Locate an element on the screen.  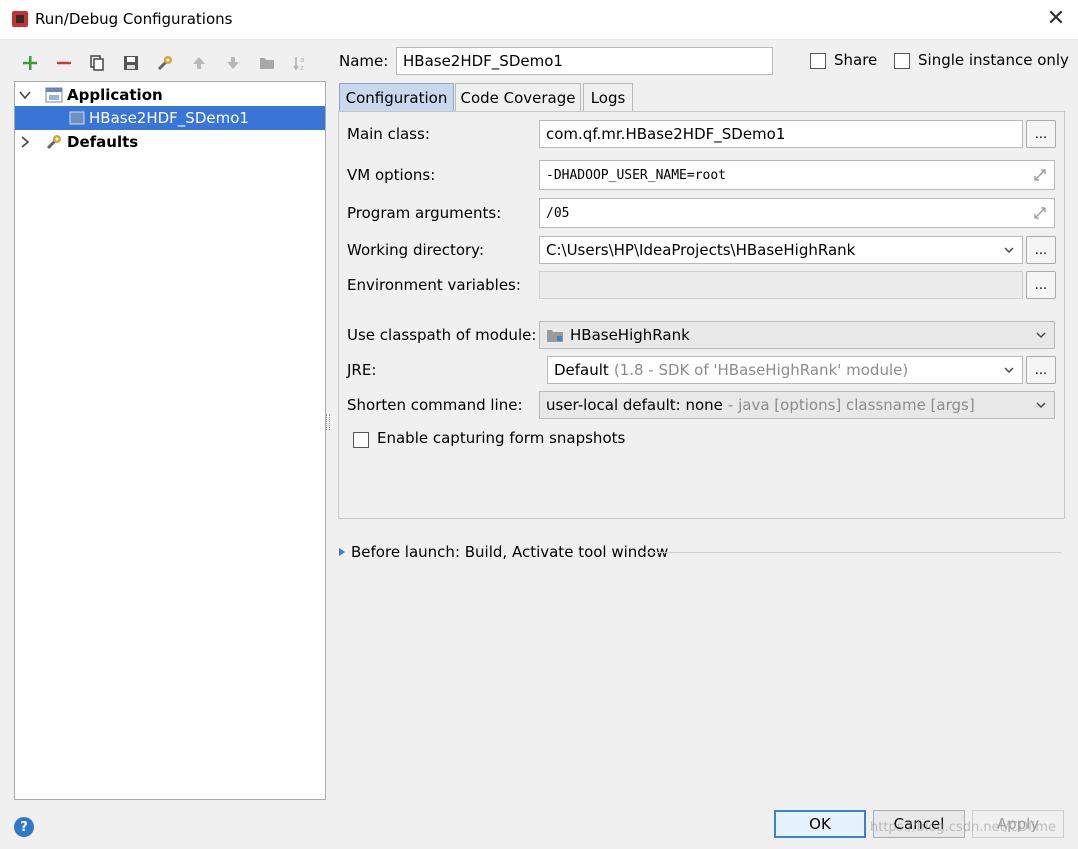
before-launch-divider is located at coordinates (850, 552).